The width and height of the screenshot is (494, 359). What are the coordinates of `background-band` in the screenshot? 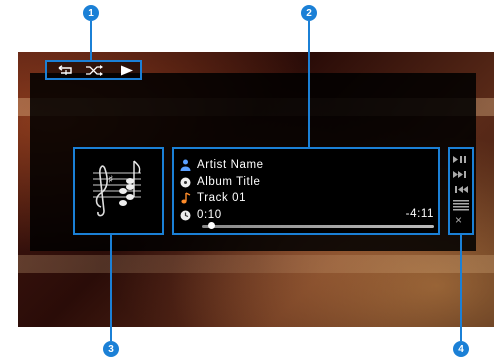 It's located at (256, 264).